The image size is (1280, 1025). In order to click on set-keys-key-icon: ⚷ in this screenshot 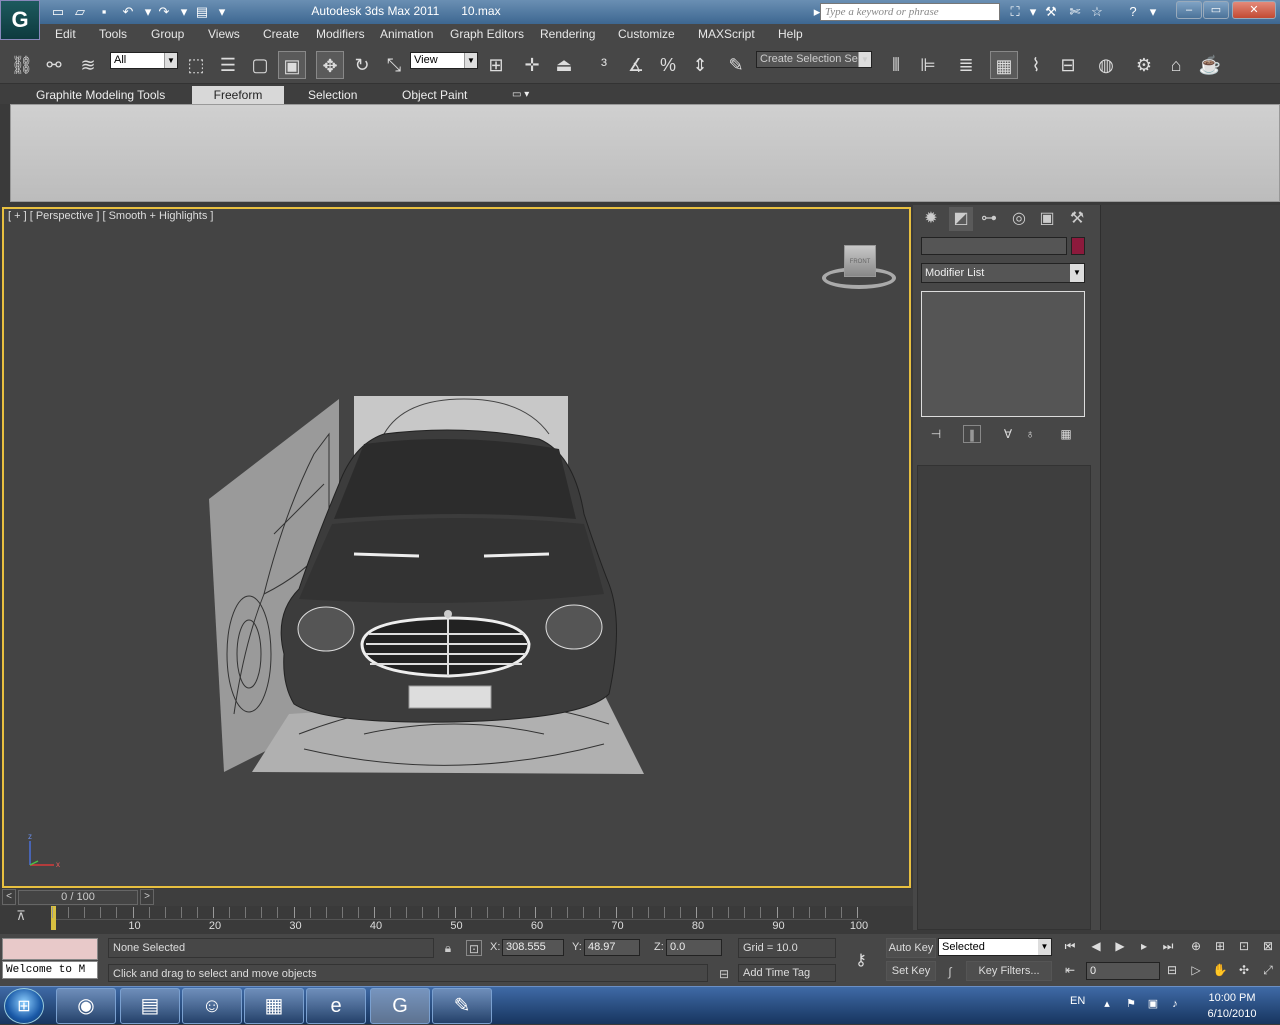, I will do `click(861, 960)`.